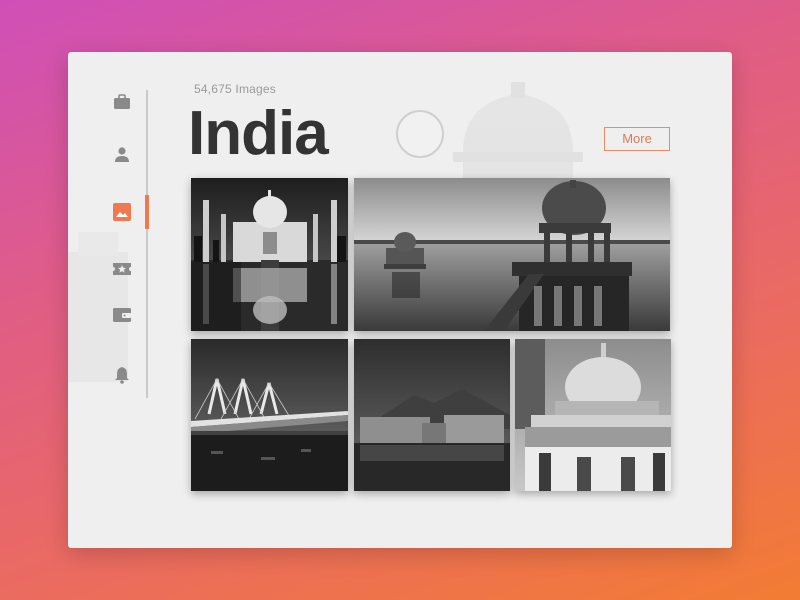 This screenshot has width=800, height=600. I want to click on lake-pavilion-image, so click(512, 254).